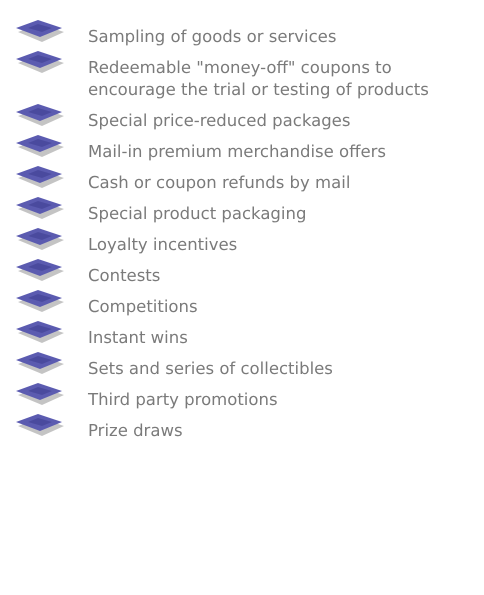 Image resolution: width=484 pixels, height=595 pixels. What do you see at coordinates (259, 79) in the screenshot?
I see `list-item-text: Redeemable "money-off" coupons to encourage the trial or testing of products` at bounding box center [259, 79].